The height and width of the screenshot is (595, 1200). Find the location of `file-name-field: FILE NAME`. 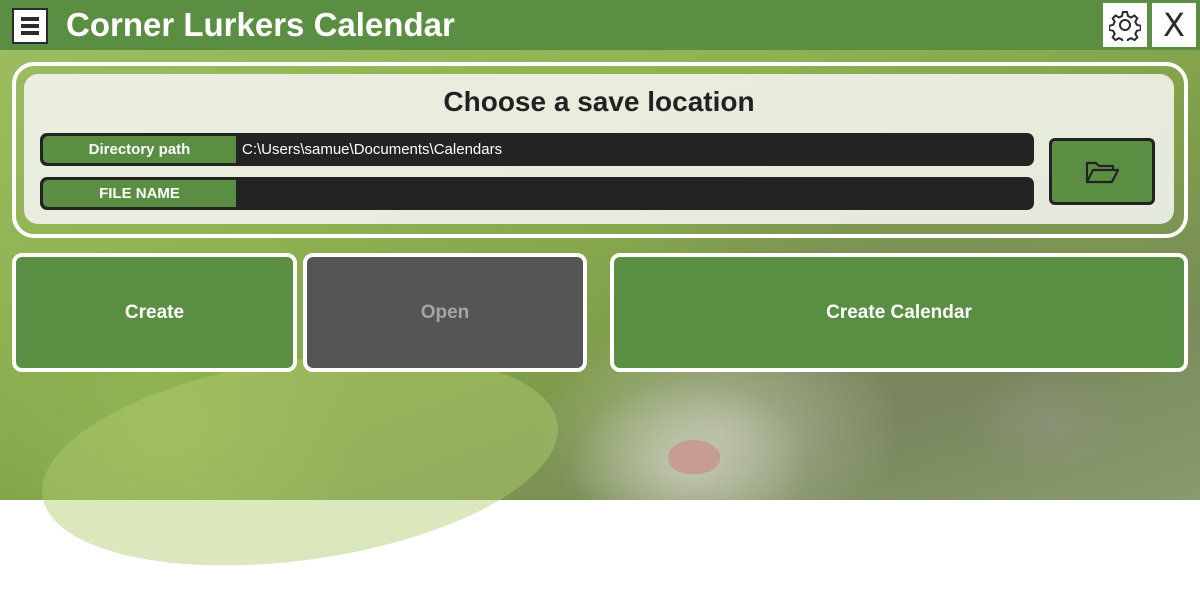

file-name-field: FILE NAME is located at coordinates (537, 193).